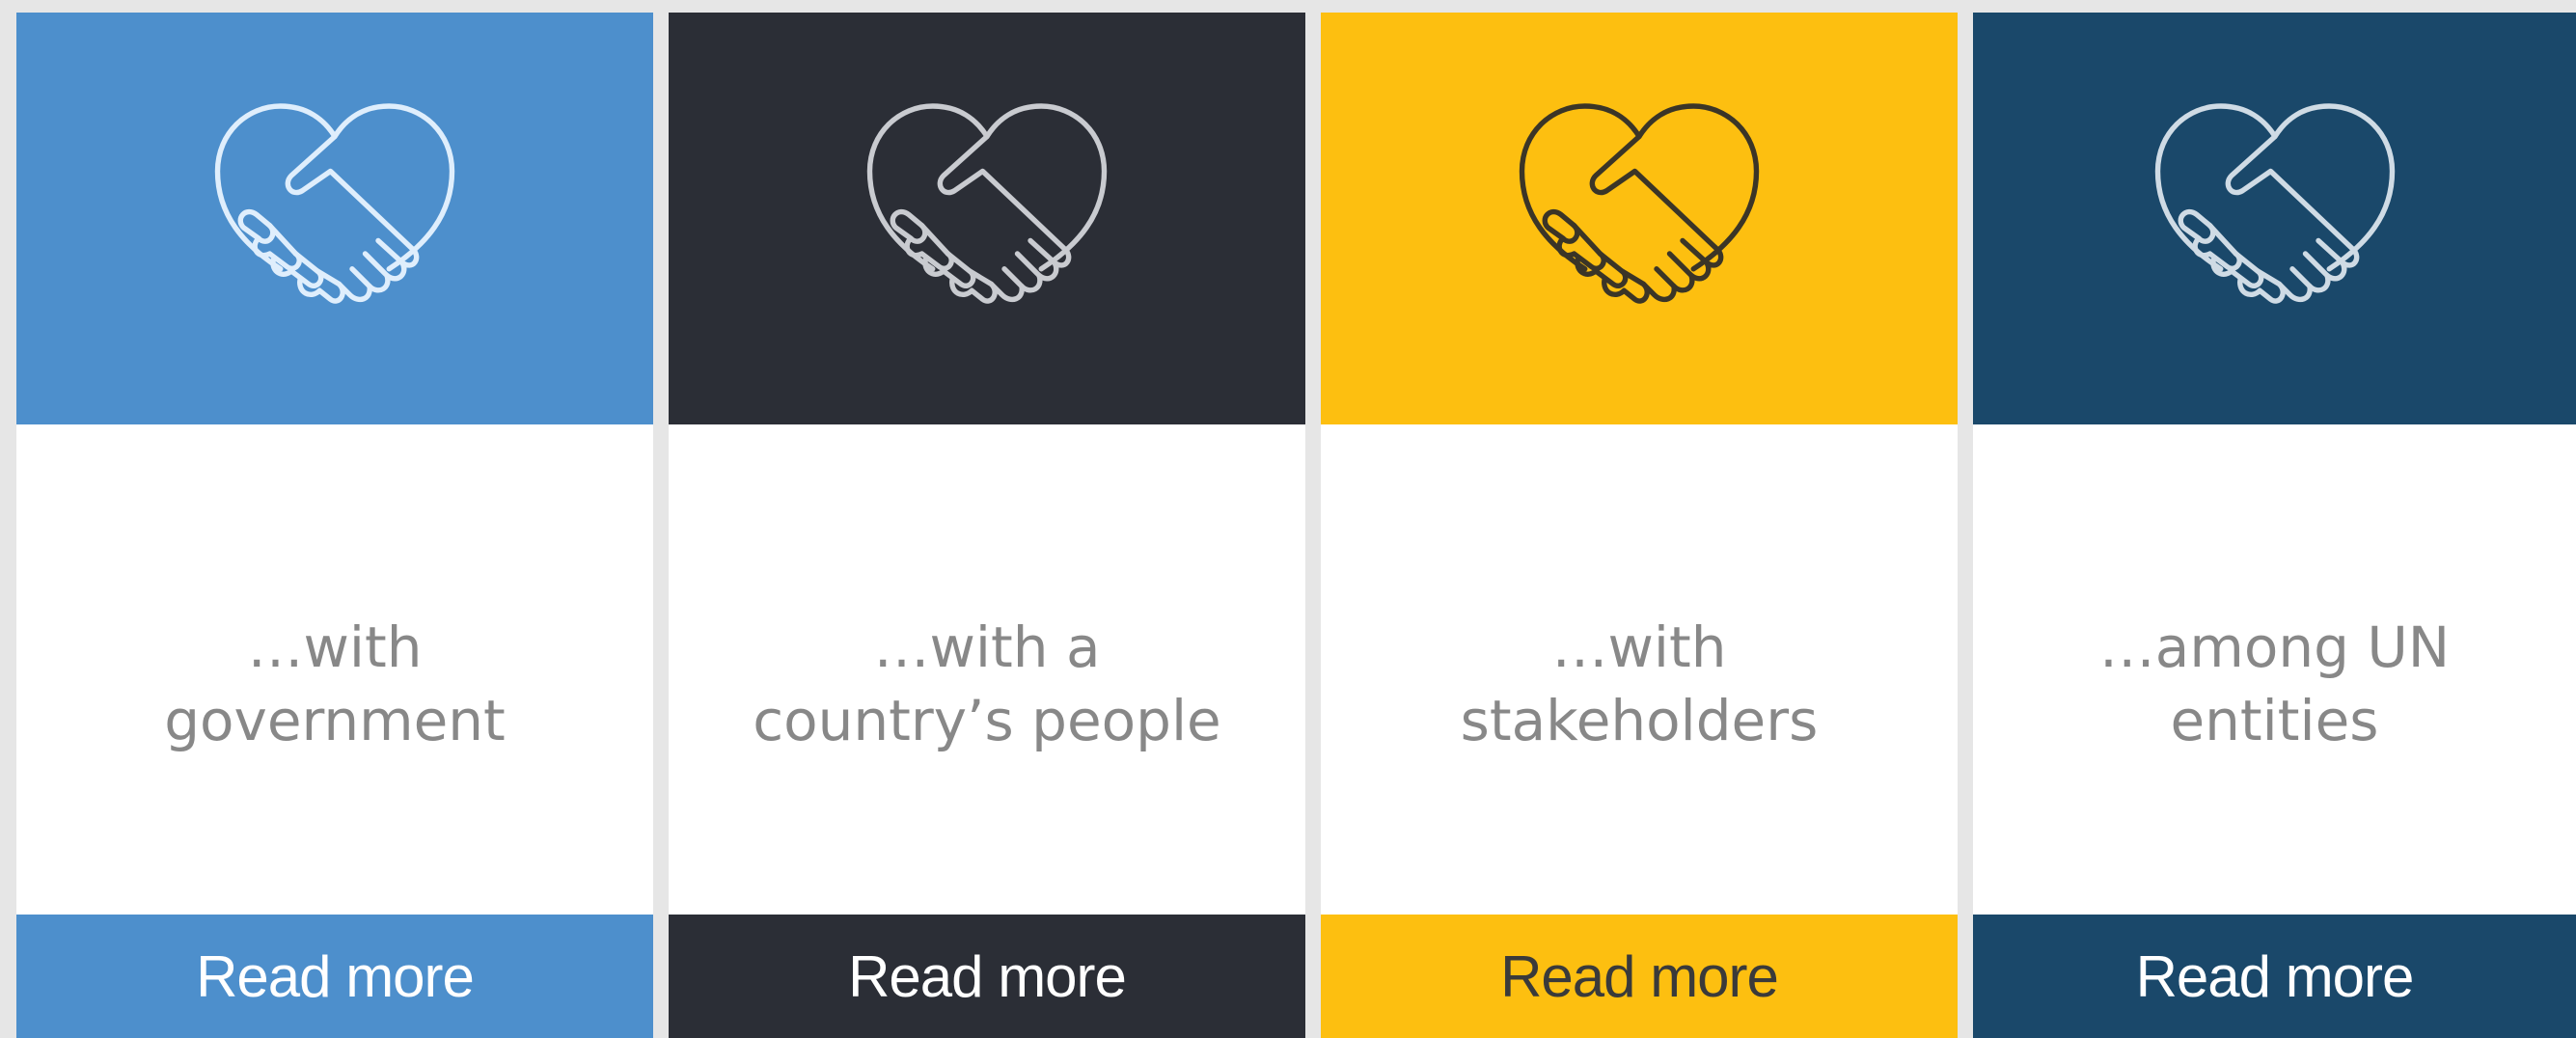  I want to click on card-text-line2: stakeholders, so click(1640, 720).